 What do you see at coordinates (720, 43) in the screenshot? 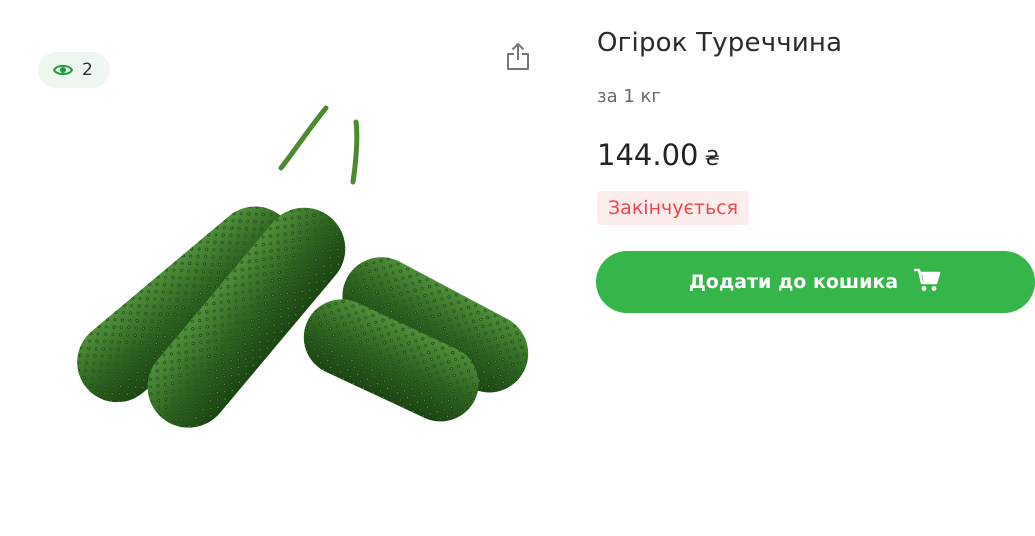
I see `product-title: Огірок Туреччина` at bounding box center [720, 43].